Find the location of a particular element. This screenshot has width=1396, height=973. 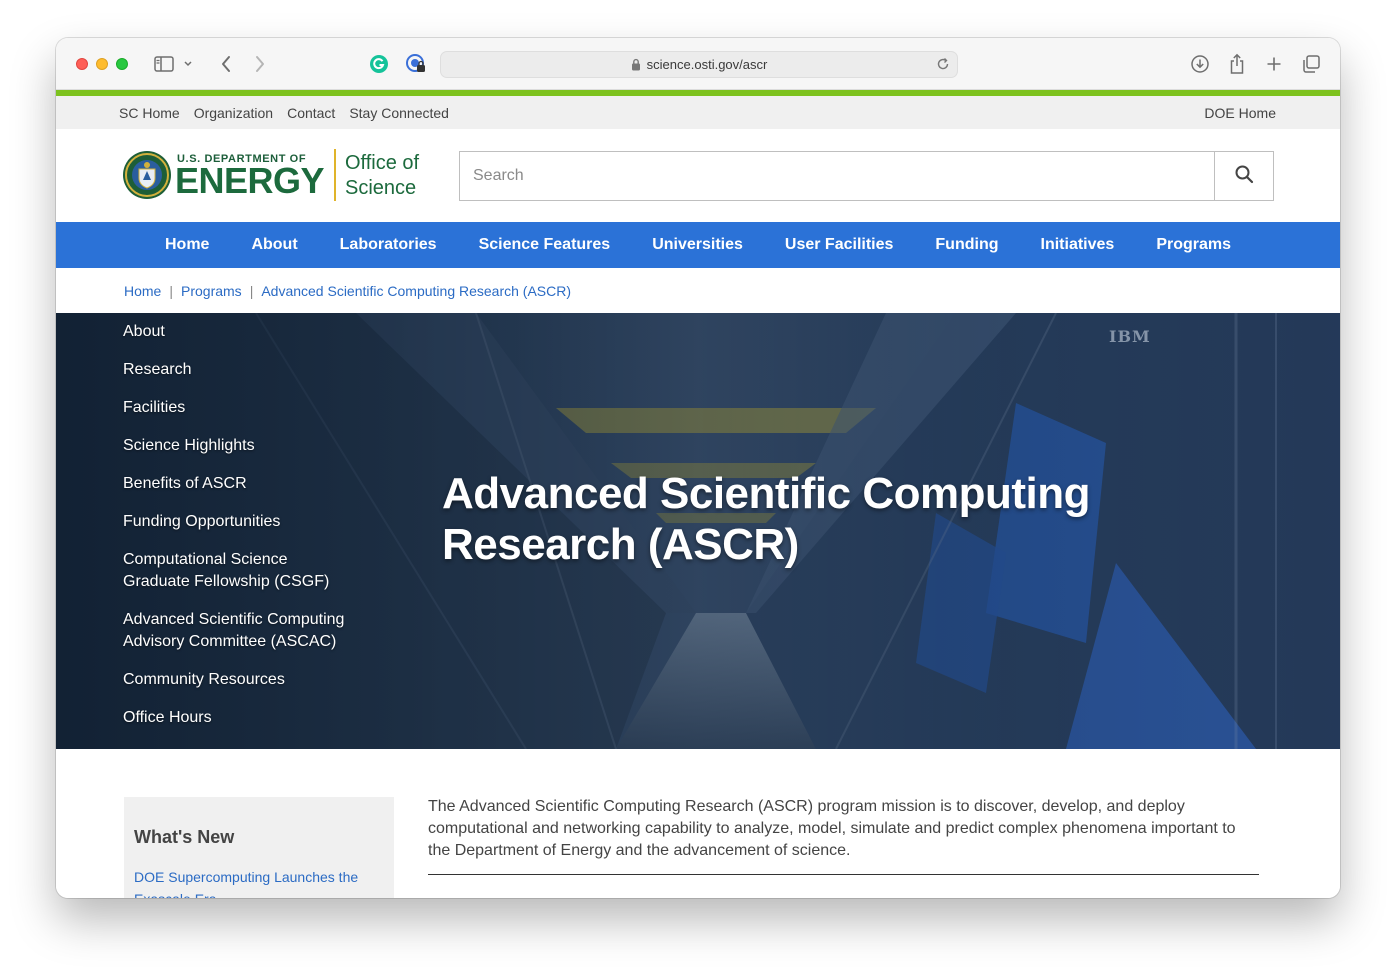

breadcrumb-home: Home is located at coordinates (142, 291).